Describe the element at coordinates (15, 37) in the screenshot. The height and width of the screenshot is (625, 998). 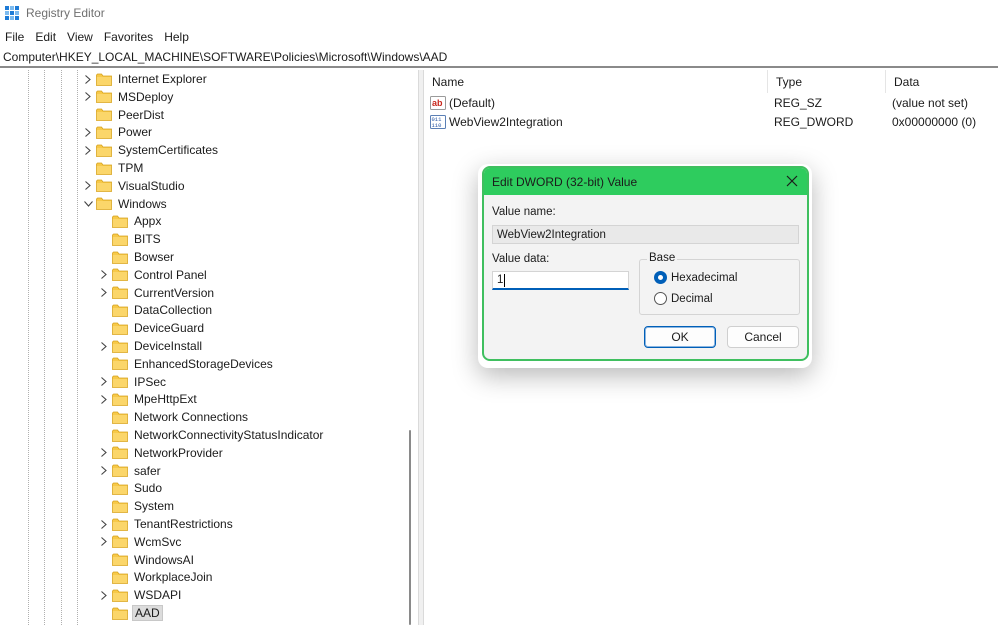
I see `menu-file: File` at that location.